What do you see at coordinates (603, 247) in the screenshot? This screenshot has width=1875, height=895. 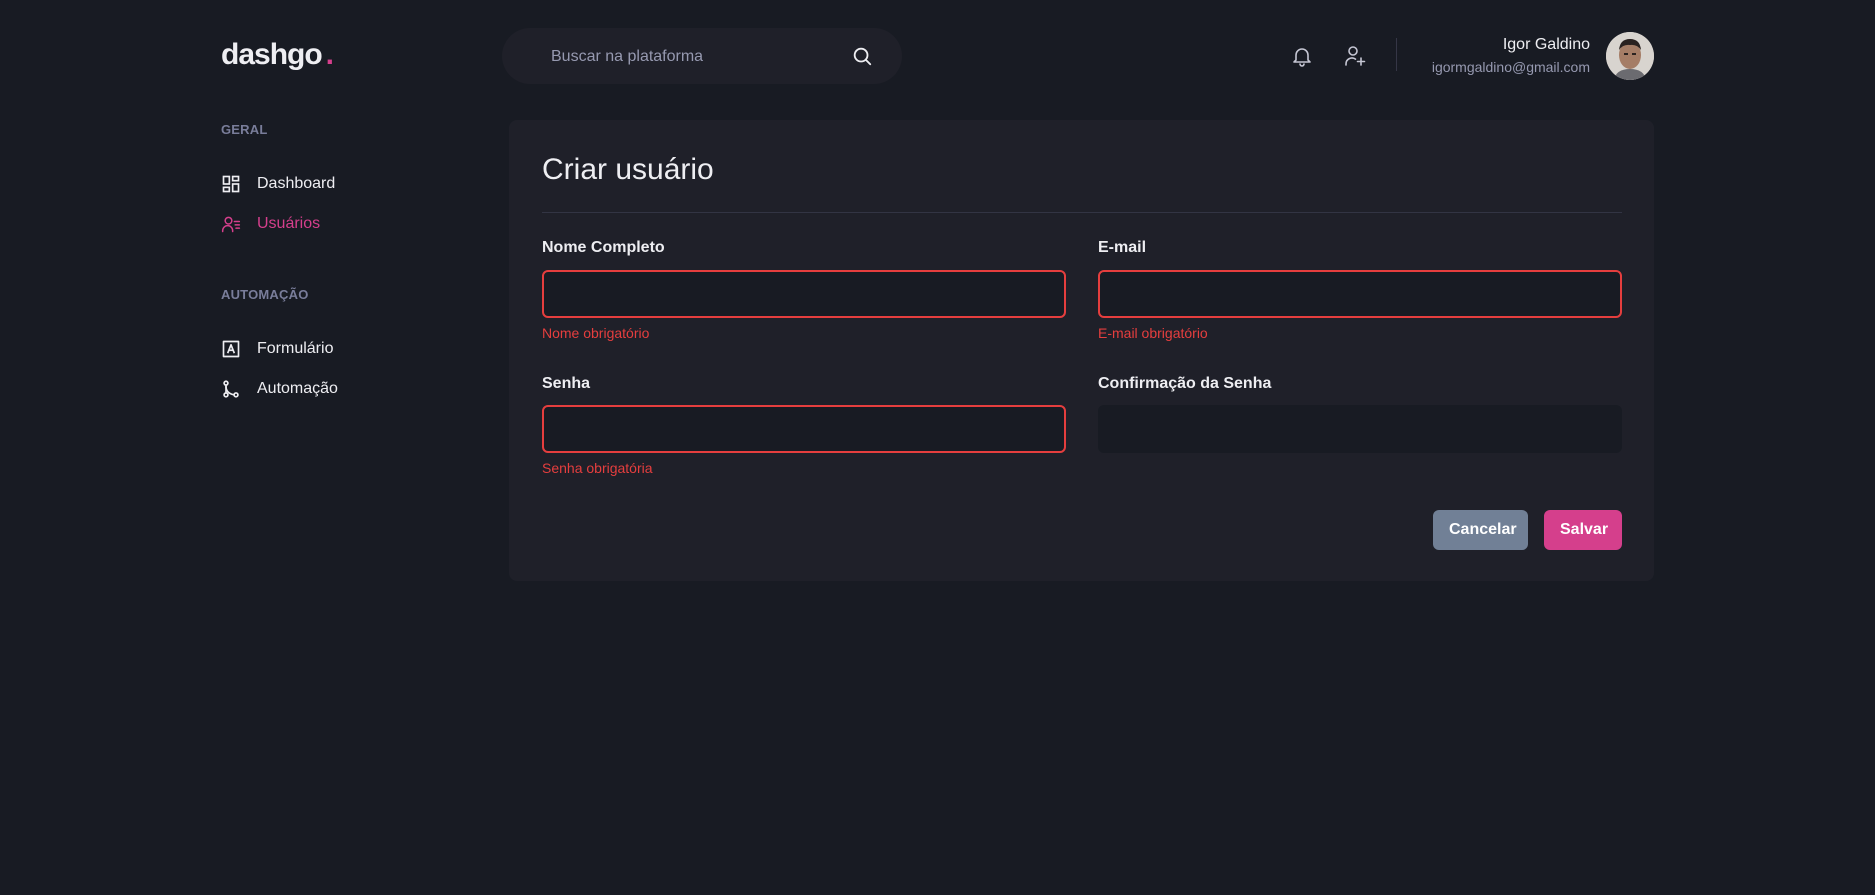 I see `name-label: Nome Completo` at bounding box center [603, 247].